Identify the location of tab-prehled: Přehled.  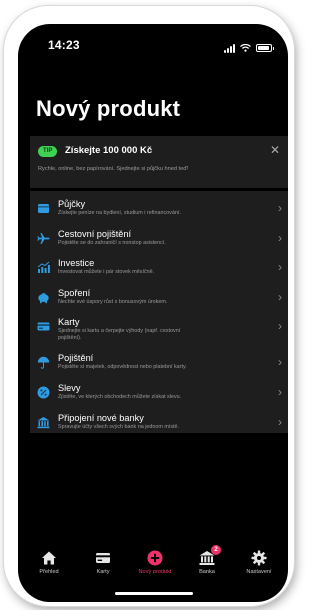
(49, 562).